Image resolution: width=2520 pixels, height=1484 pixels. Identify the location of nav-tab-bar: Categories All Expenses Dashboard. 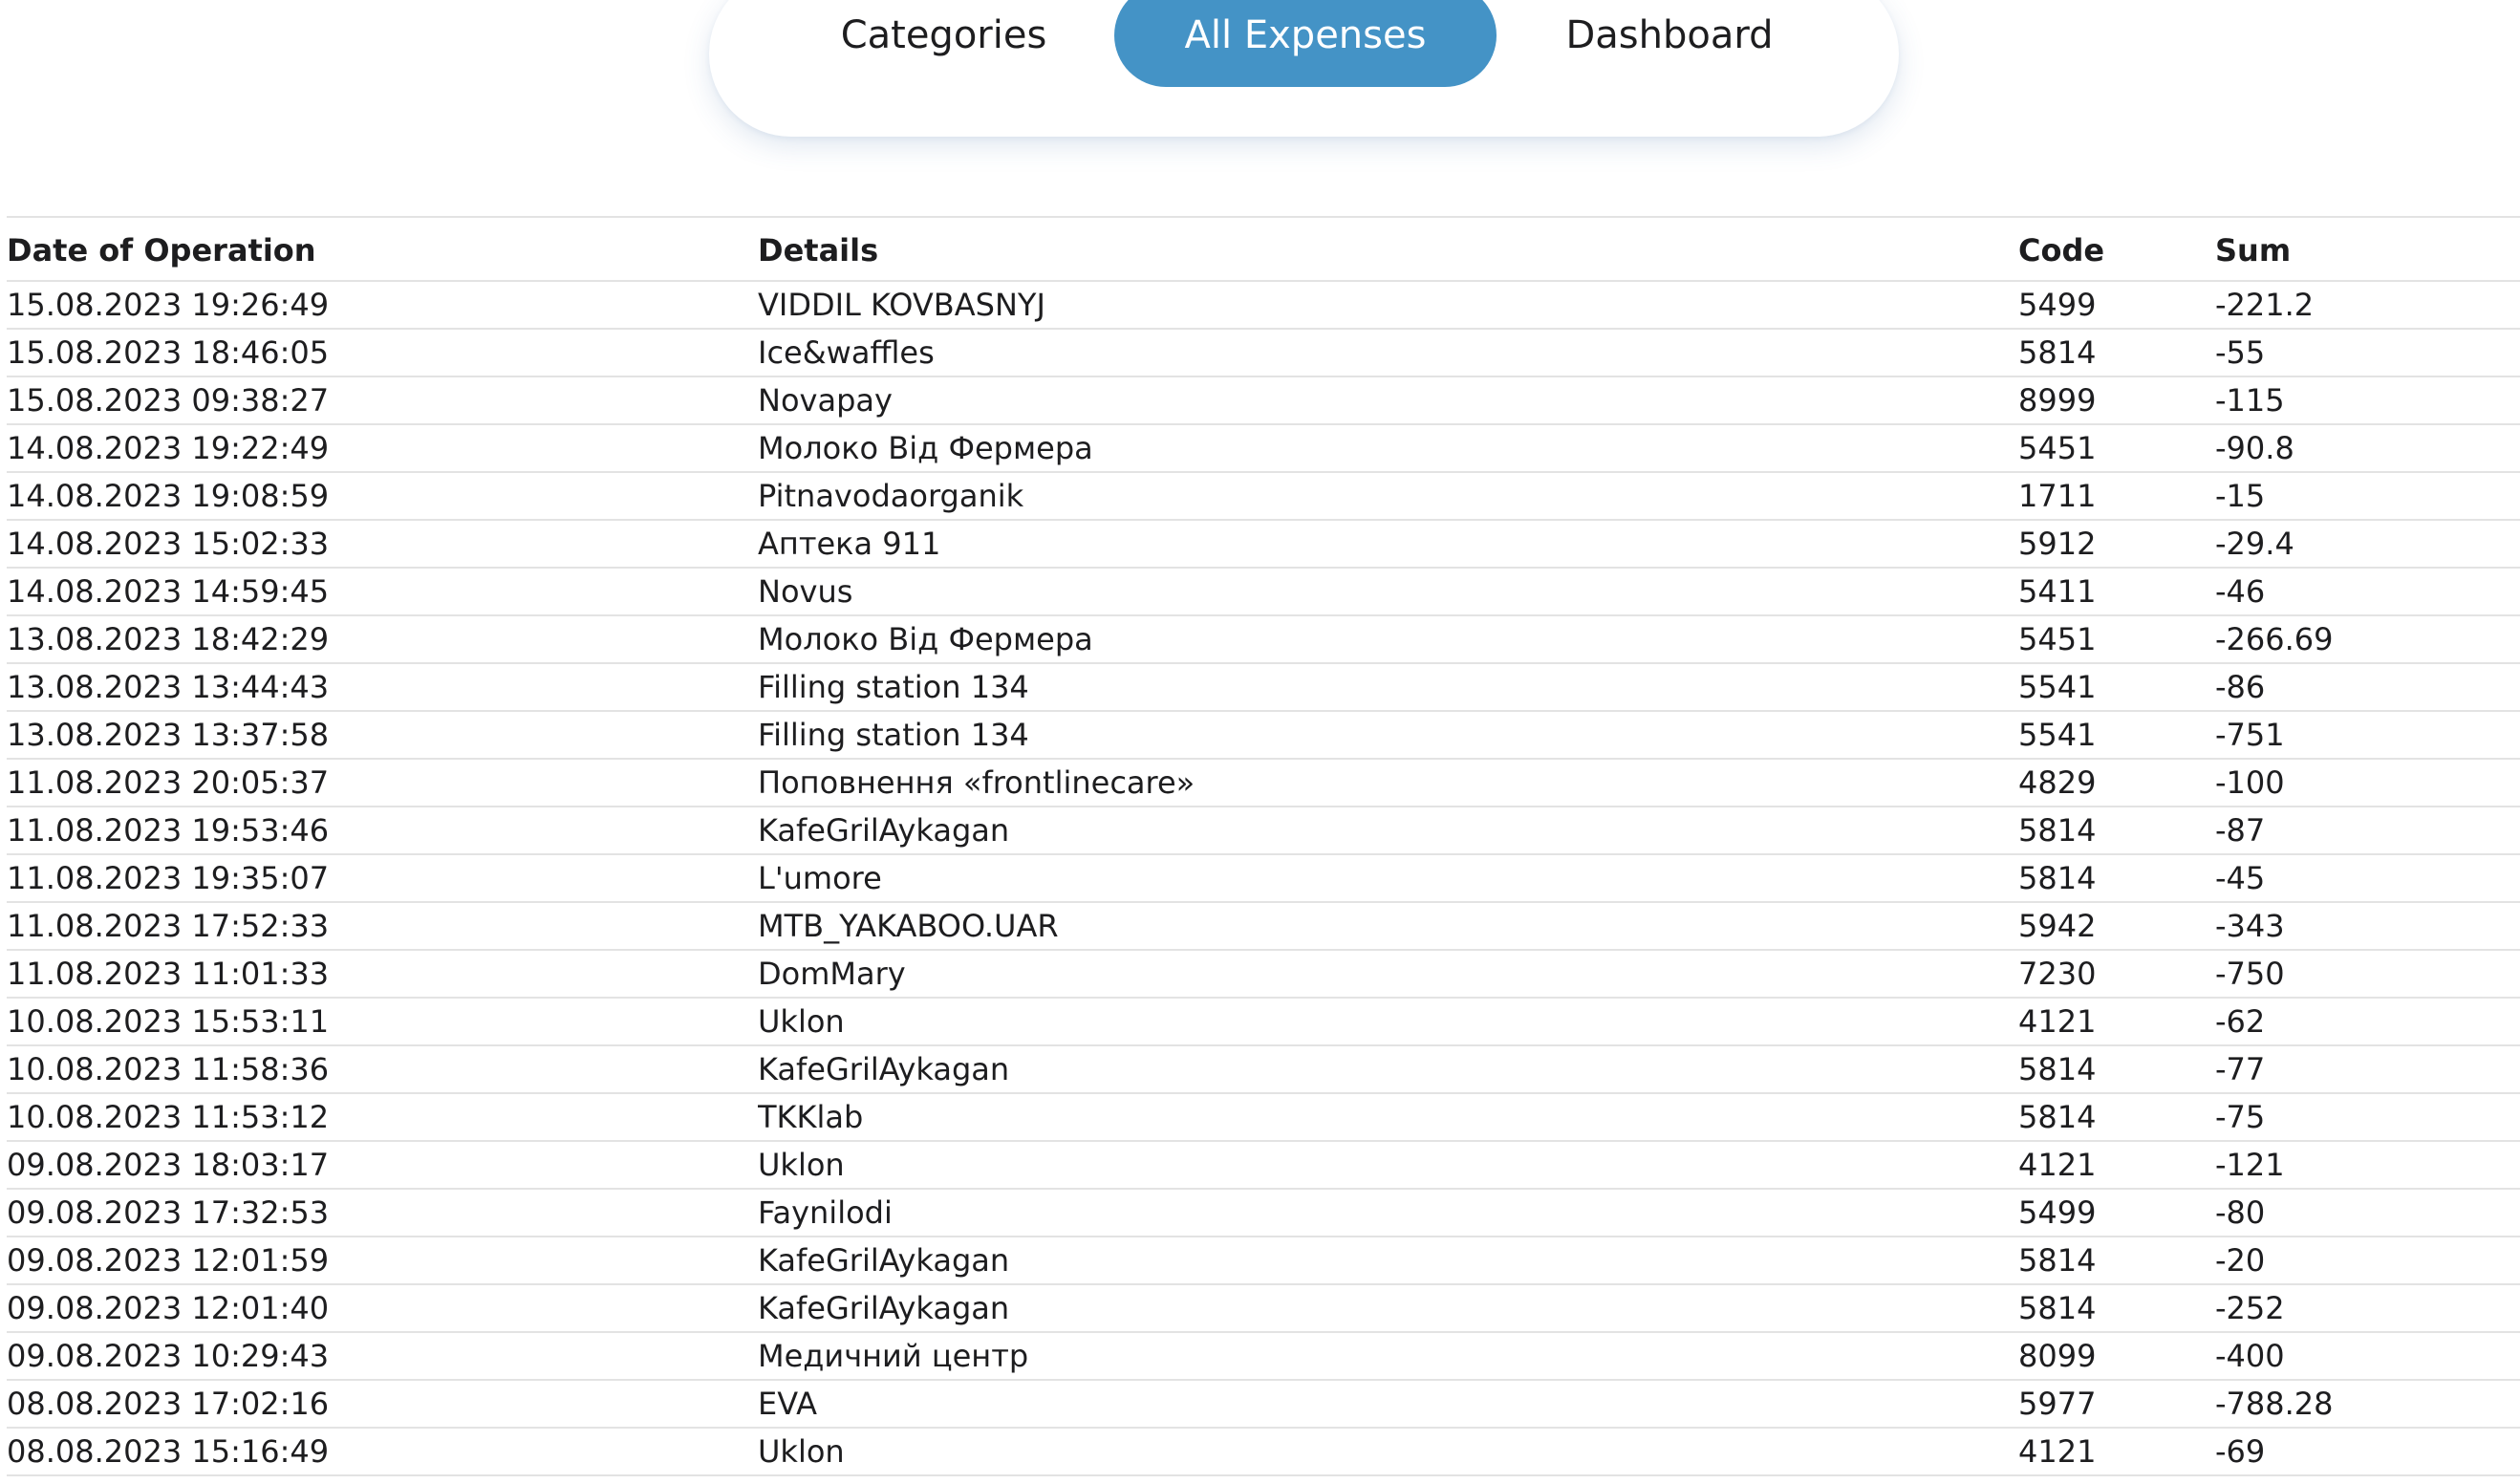
(1304, 68).